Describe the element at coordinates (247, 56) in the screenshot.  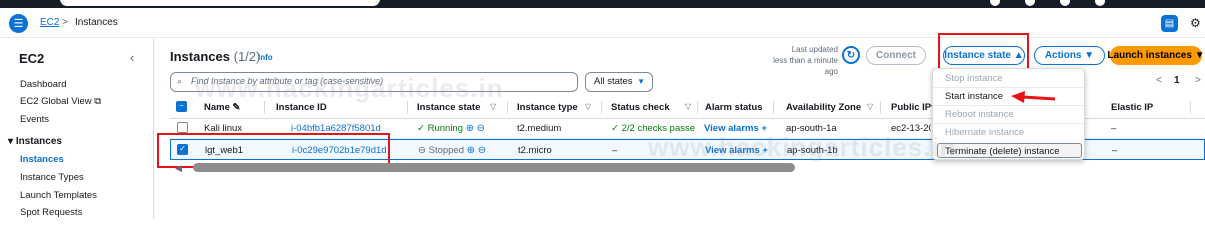
I see `instance-count: (1/2)` at that location.